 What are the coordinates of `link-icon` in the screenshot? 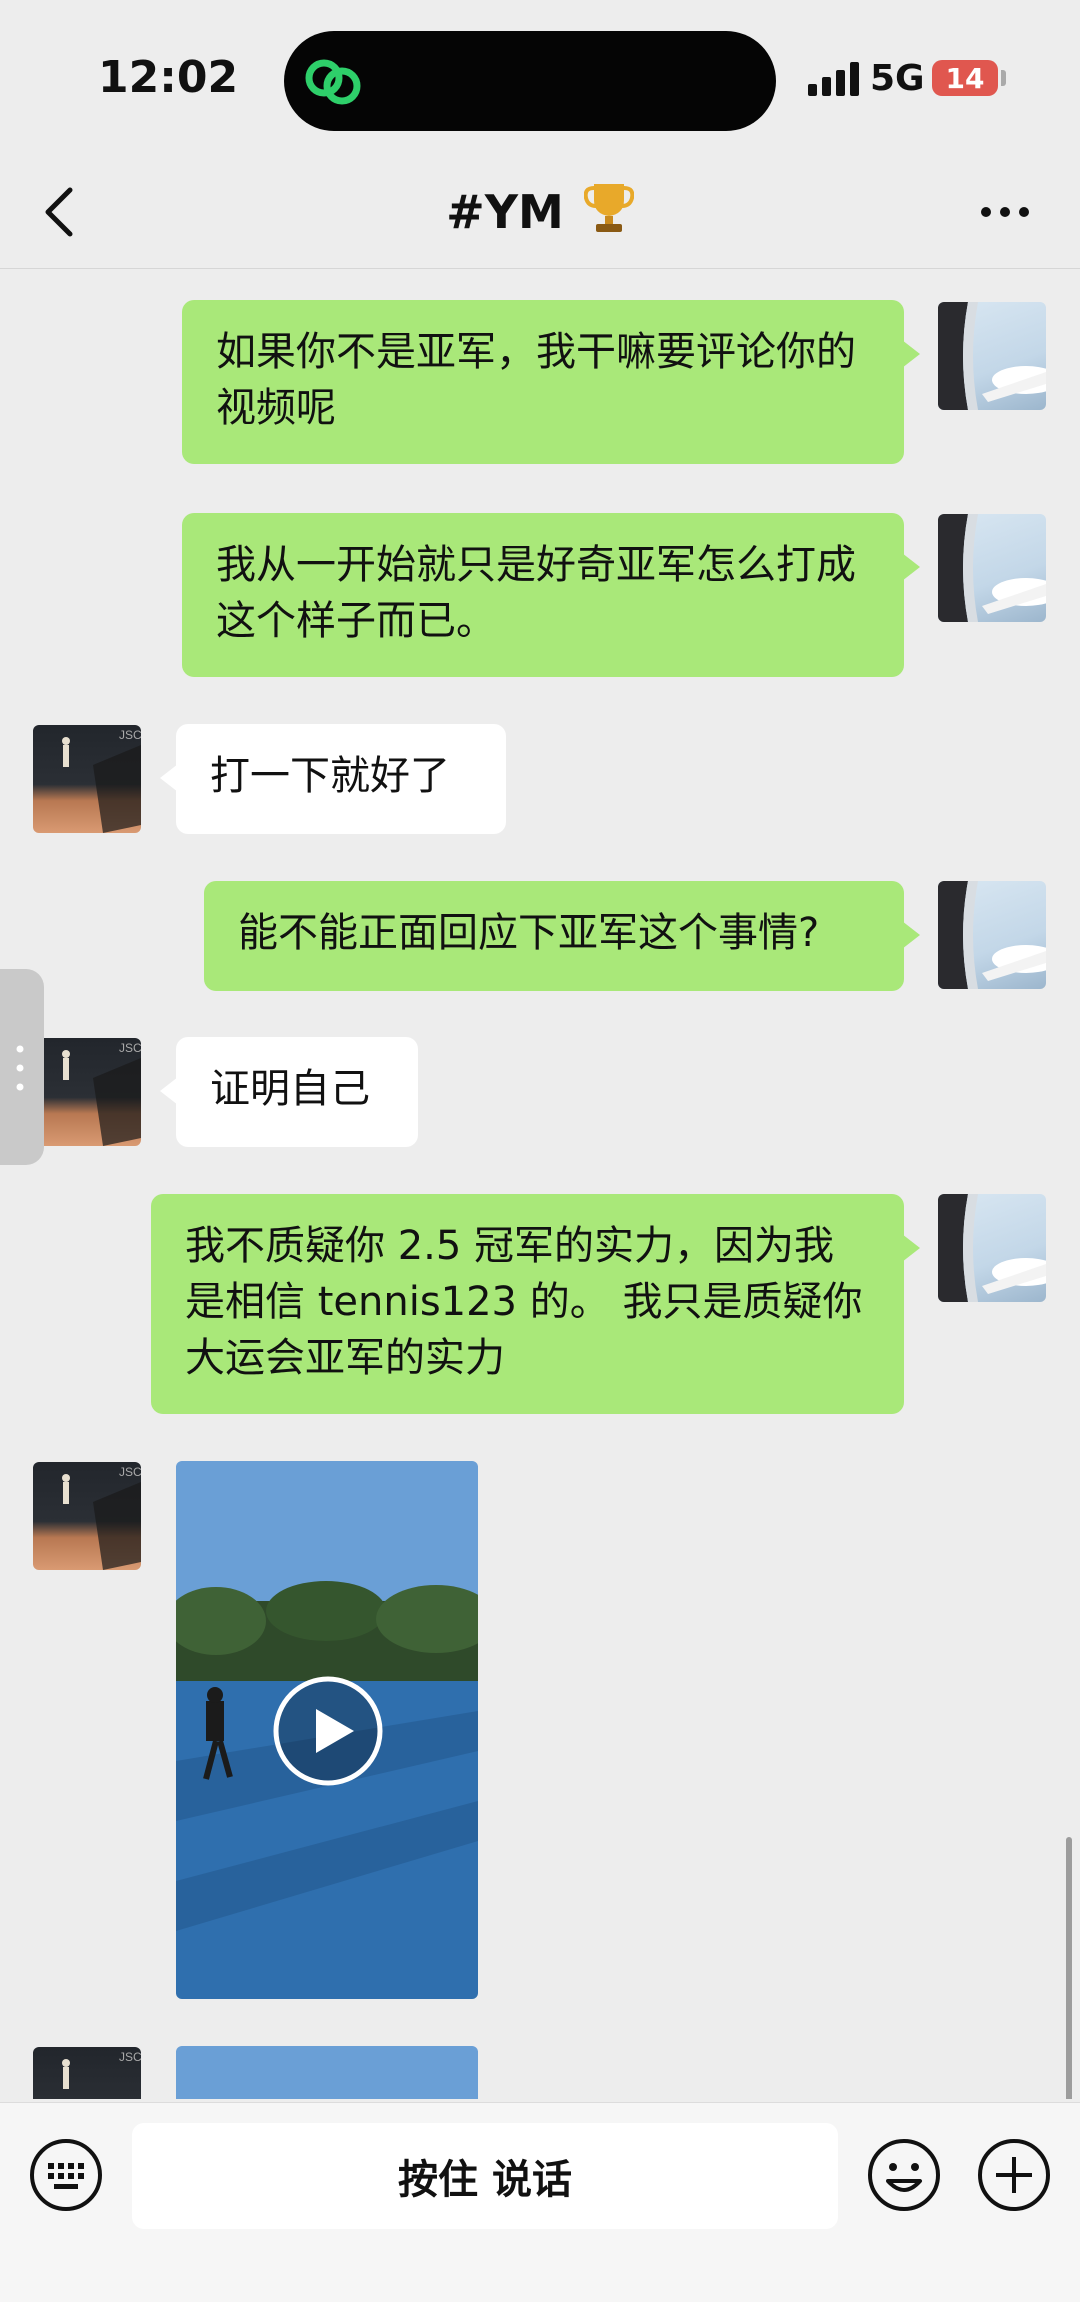 It's located at (333, 82).